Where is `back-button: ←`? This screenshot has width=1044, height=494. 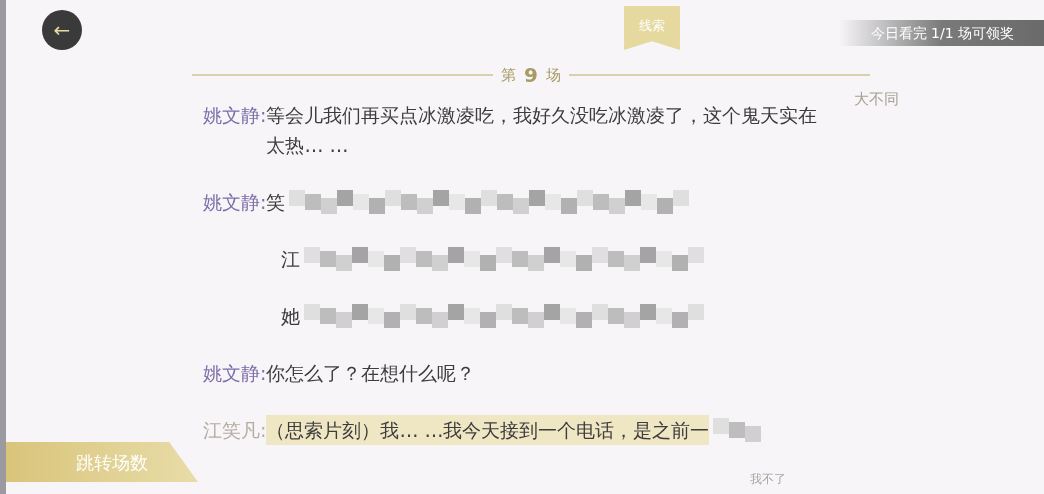
back-button: ← is located at coordinates (62, 30).